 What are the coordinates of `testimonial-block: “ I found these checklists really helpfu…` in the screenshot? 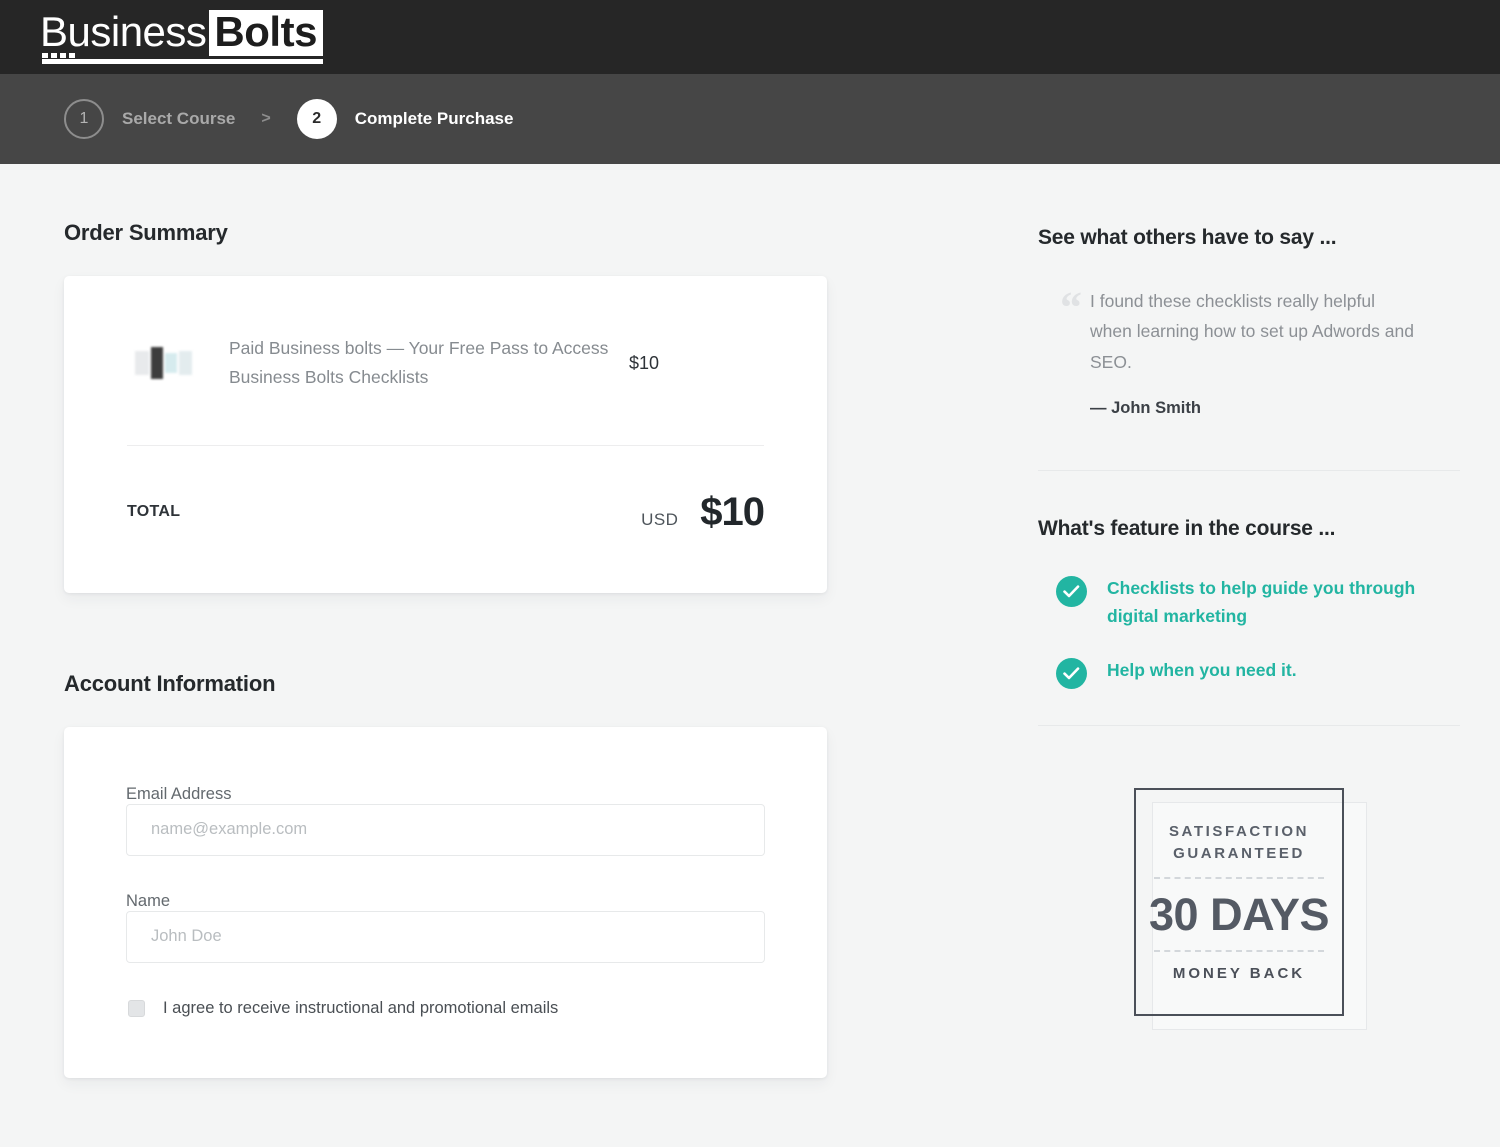 It's located at (1249, 350).